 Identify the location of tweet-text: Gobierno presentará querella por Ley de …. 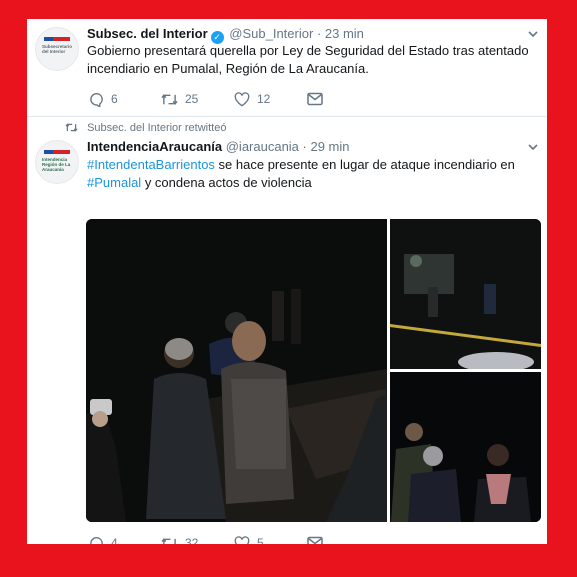
(308, 59).